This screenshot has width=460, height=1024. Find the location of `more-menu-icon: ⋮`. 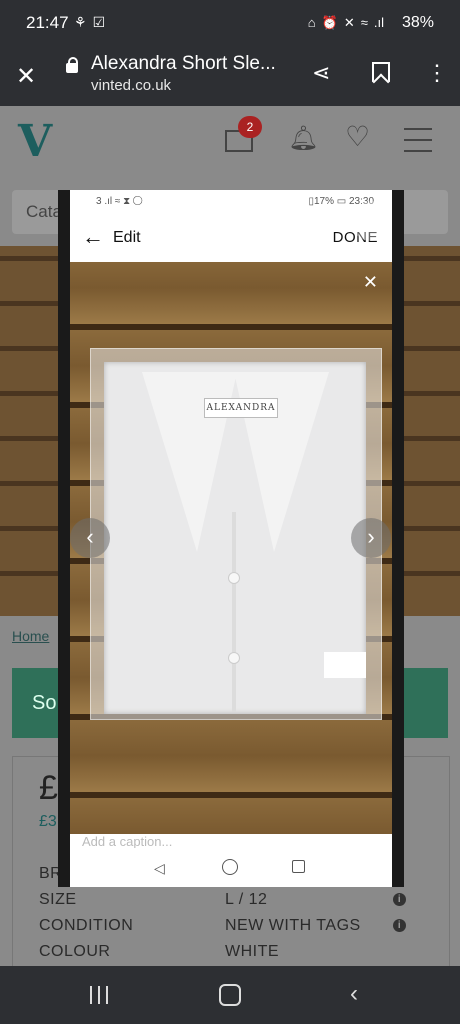

more-menu-icon: ⋮ is located at coordinates (437, 73).